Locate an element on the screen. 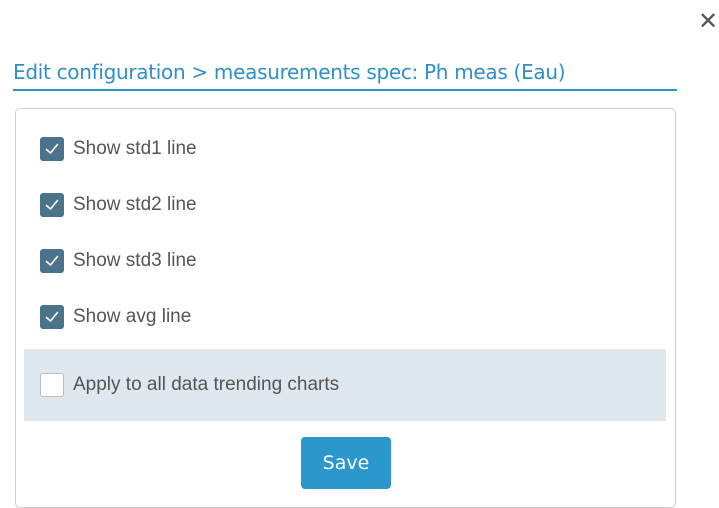 This screenshot has width=719, height=508. option-apply-all-charts: Apply to all data trending charts is located at coordinates (189, 385).